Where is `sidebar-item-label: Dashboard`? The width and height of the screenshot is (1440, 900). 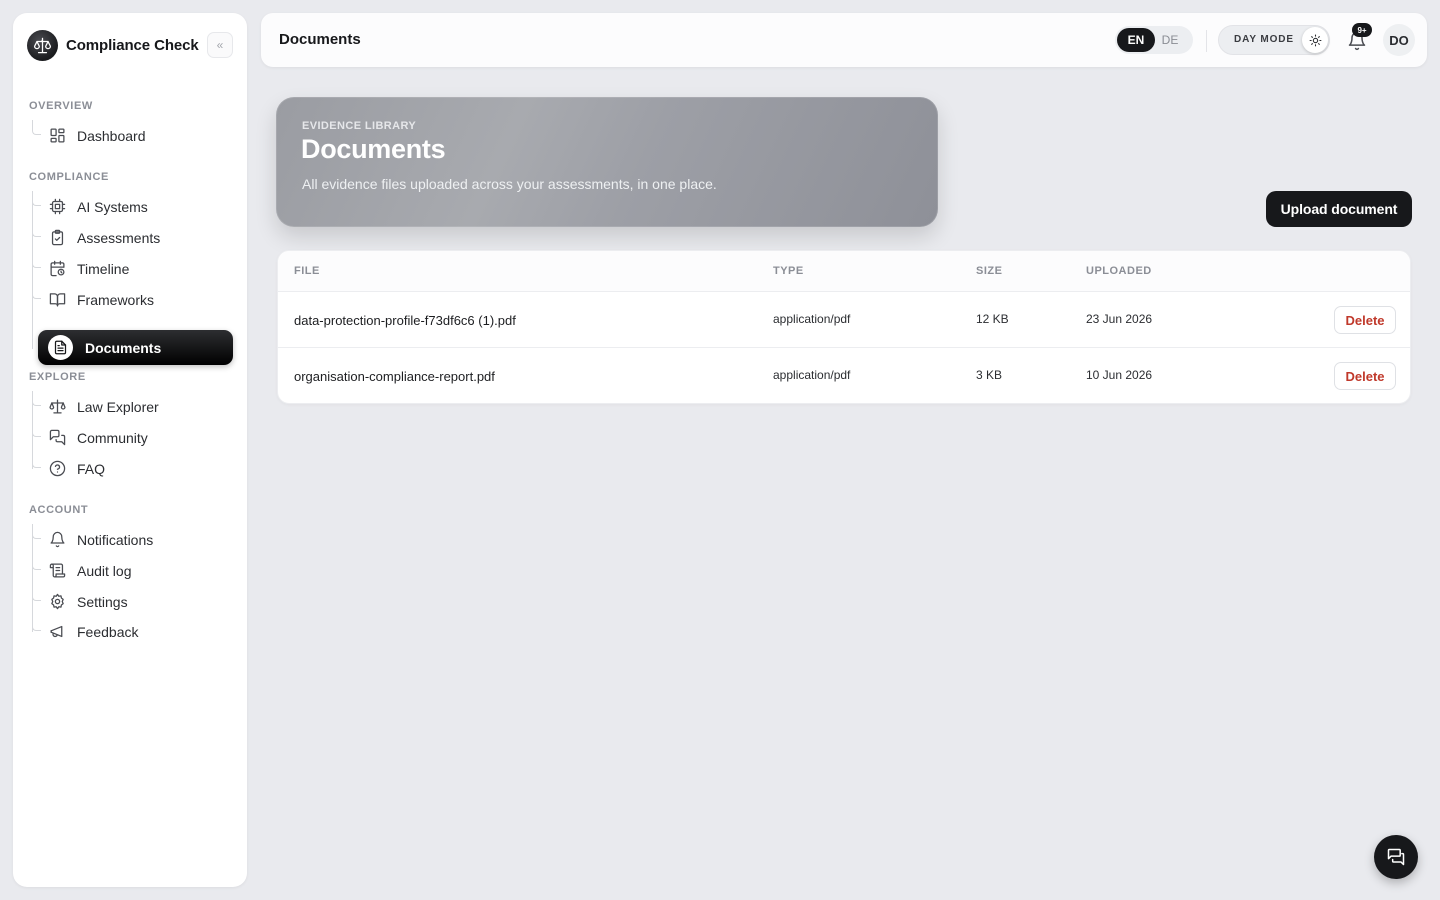 sidebar-item-label: Dashboard is located at coordinates (111, 135).